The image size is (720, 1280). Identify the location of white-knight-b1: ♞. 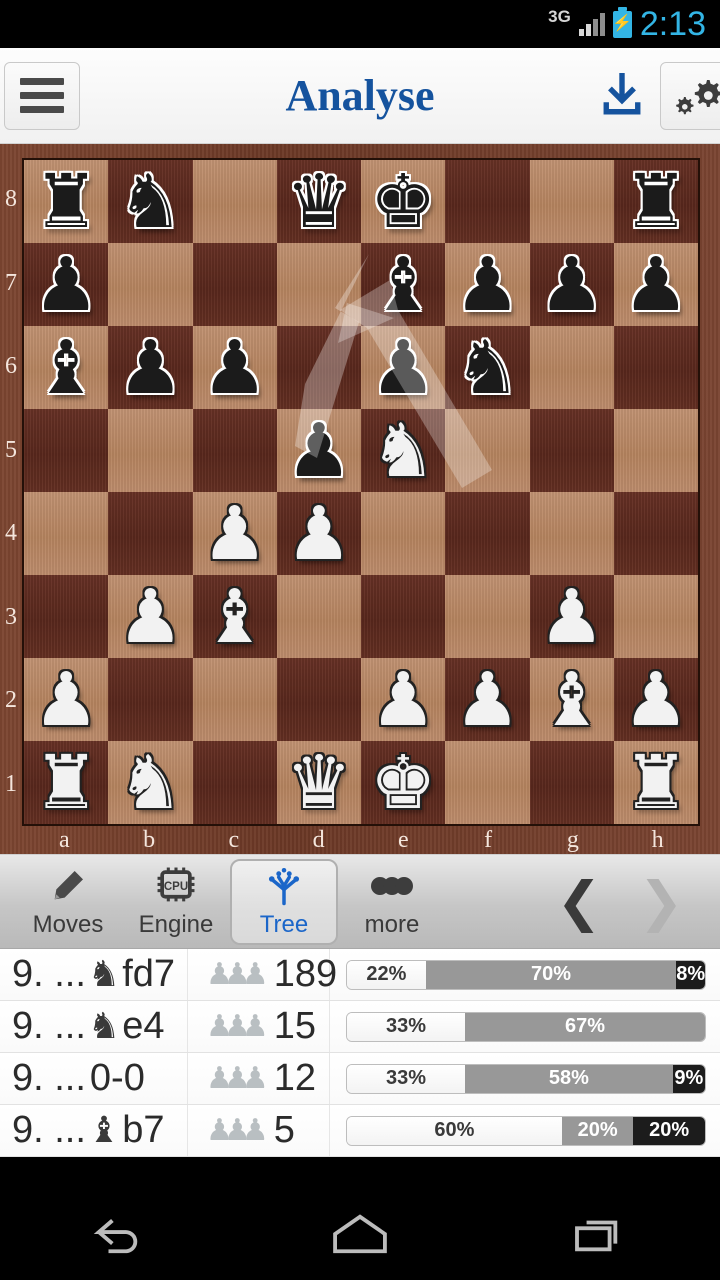
(150, 782).